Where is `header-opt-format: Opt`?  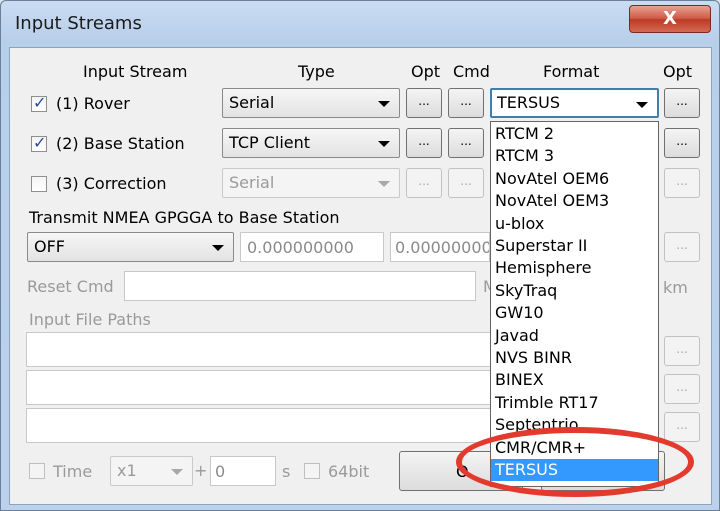
header-opt-format: Opt is located at coordinates (678, 71).